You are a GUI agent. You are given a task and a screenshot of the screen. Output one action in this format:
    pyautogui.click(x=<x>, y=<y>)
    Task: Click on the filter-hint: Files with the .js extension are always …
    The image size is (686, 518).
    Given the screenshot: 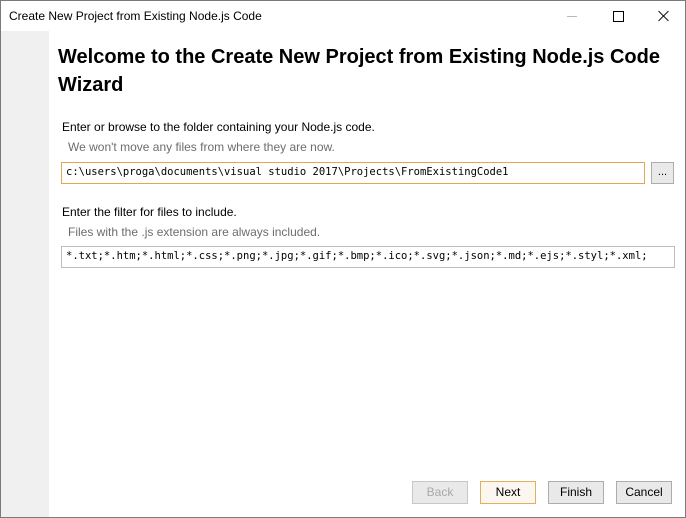 What is the action you would take?
    pyautogui.click(x=194, y=232)
    